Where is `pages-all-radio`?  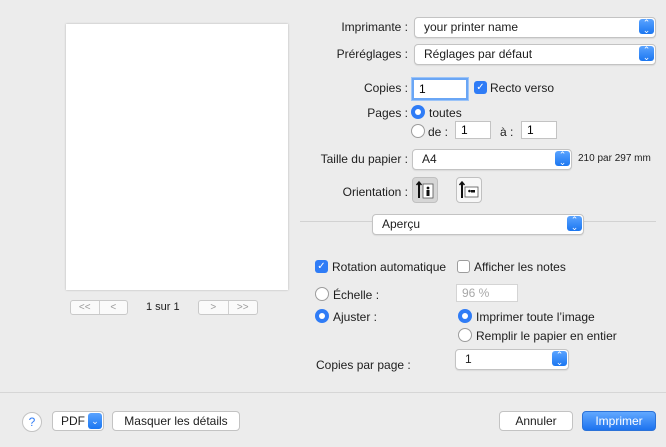 pages-all-radio is located at coordinates (418, 112).